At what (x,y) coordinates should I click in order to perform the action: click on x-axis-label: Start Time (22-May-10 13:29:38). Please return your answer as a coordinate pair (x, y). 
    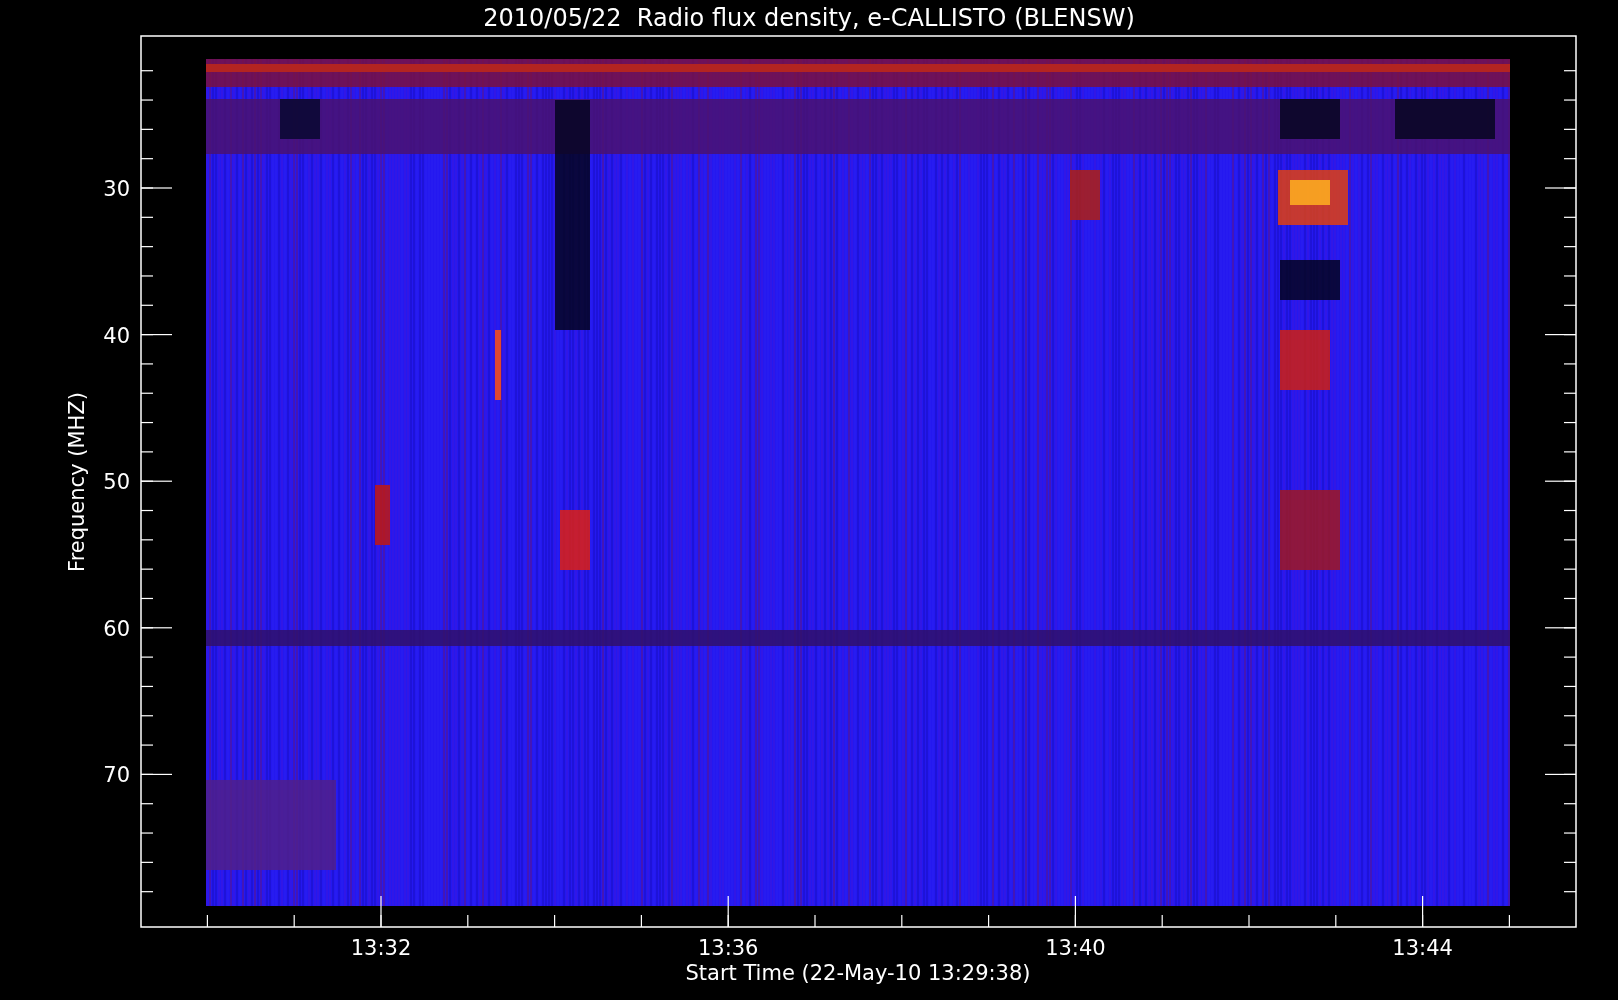
    Looking at the image, I should click on (858, 973).